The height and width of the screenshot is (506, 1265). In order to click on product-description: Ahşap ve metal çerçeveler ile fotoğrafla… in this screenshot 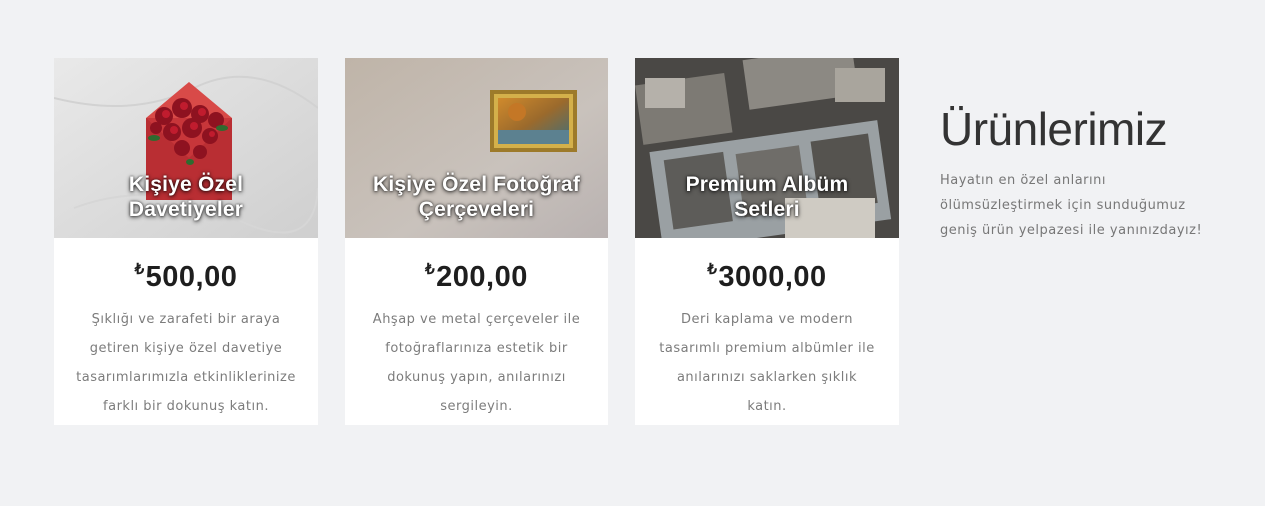, I will do `click(476, 363)`.